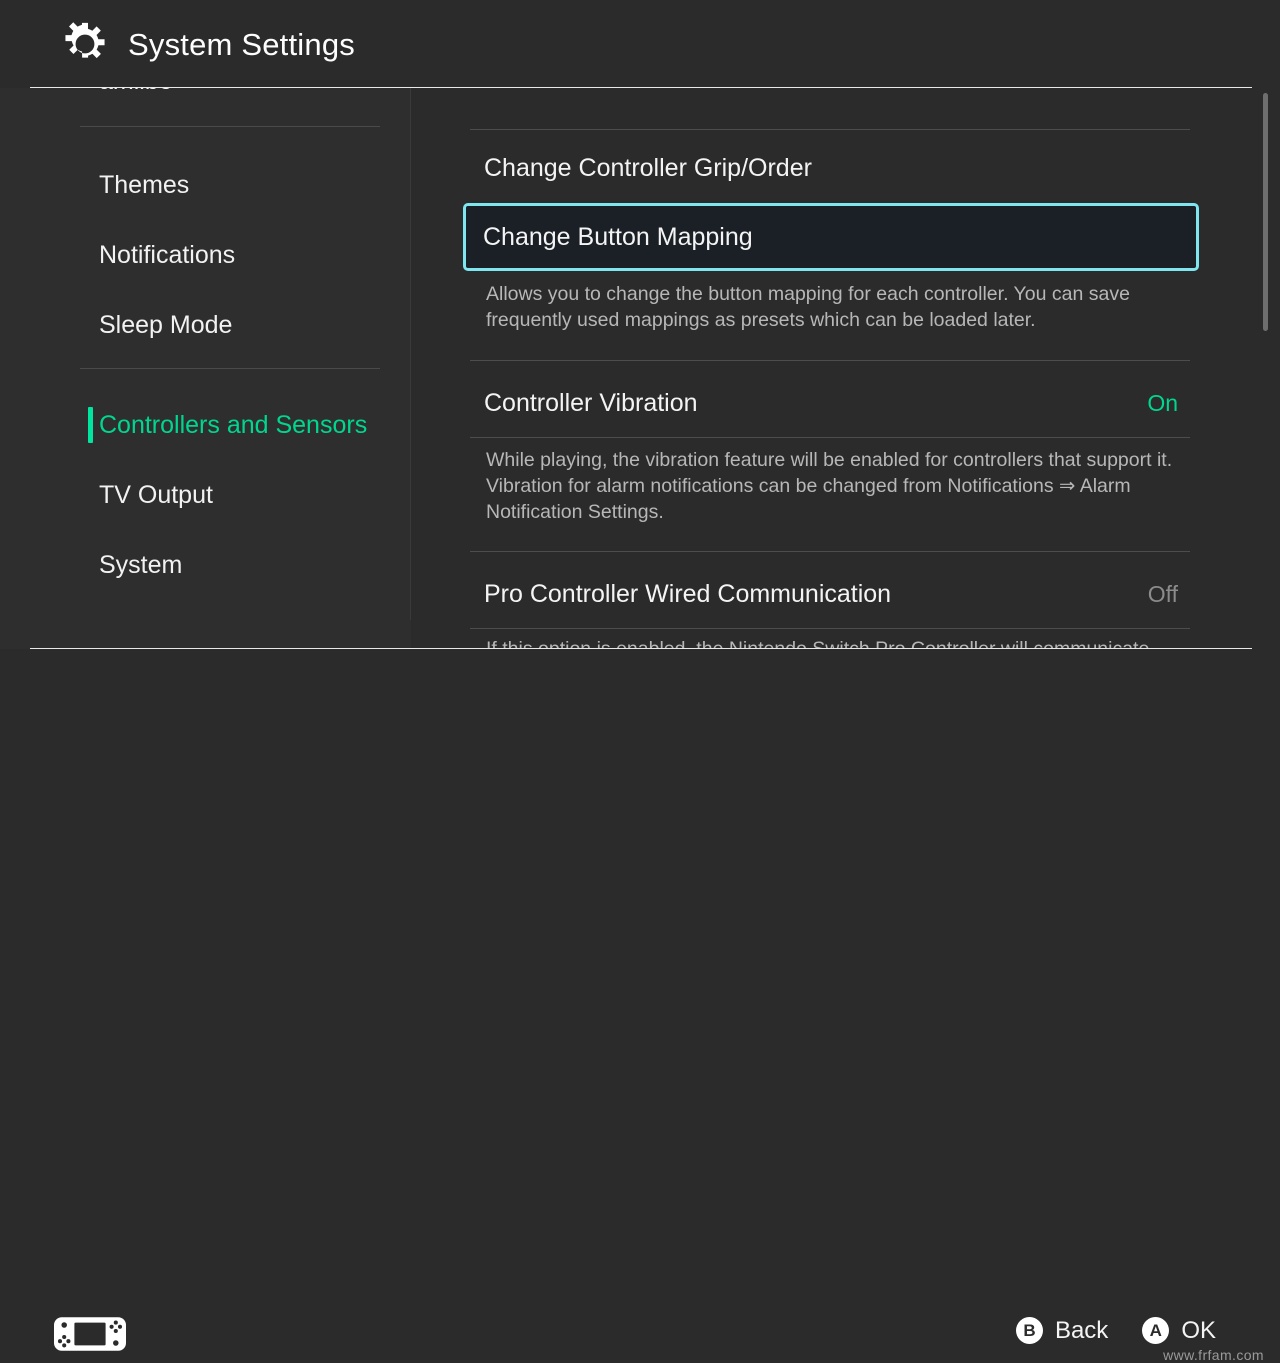  What do you see at coordinates (640, 44) in the screenshot?
I see `page-header: System Settings` at bounding box center [640, 44].